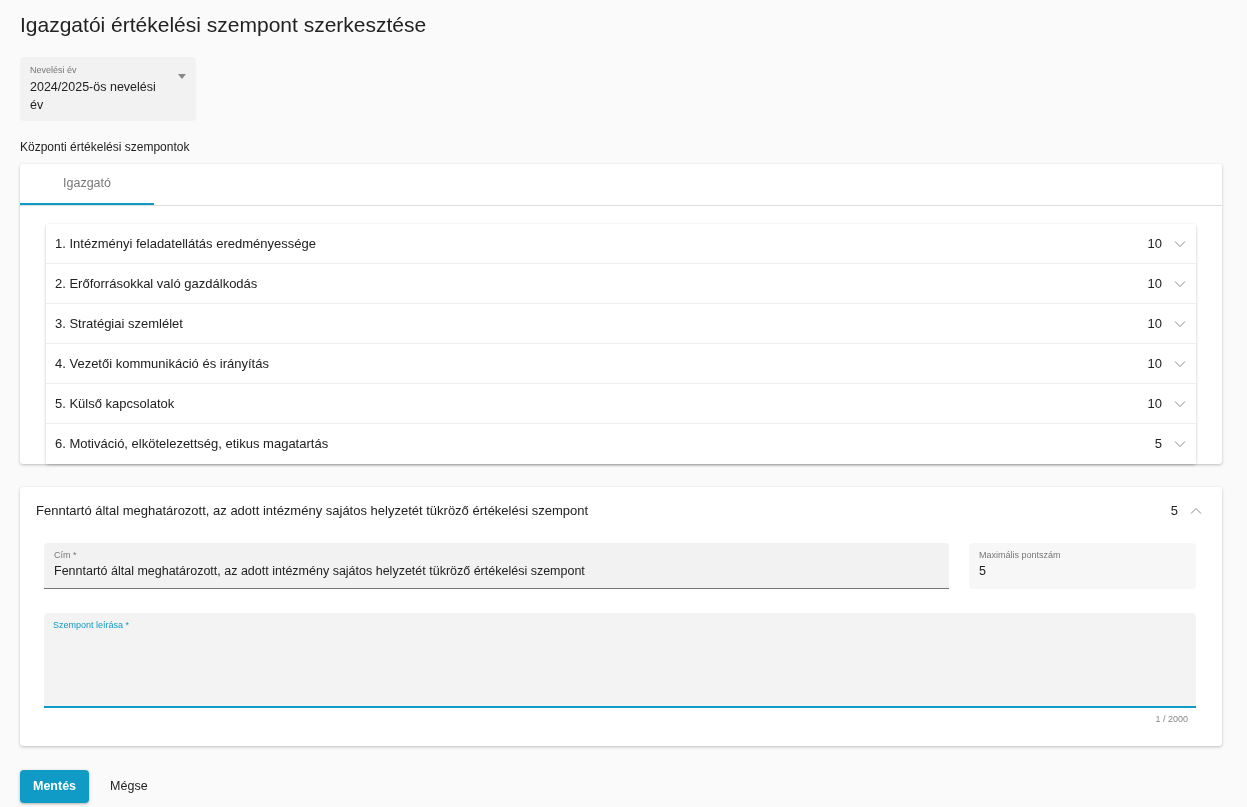 This screenshot has width=1247, height=807. I want to click on character-counter: 1 / 2000, so click(1171, 719).